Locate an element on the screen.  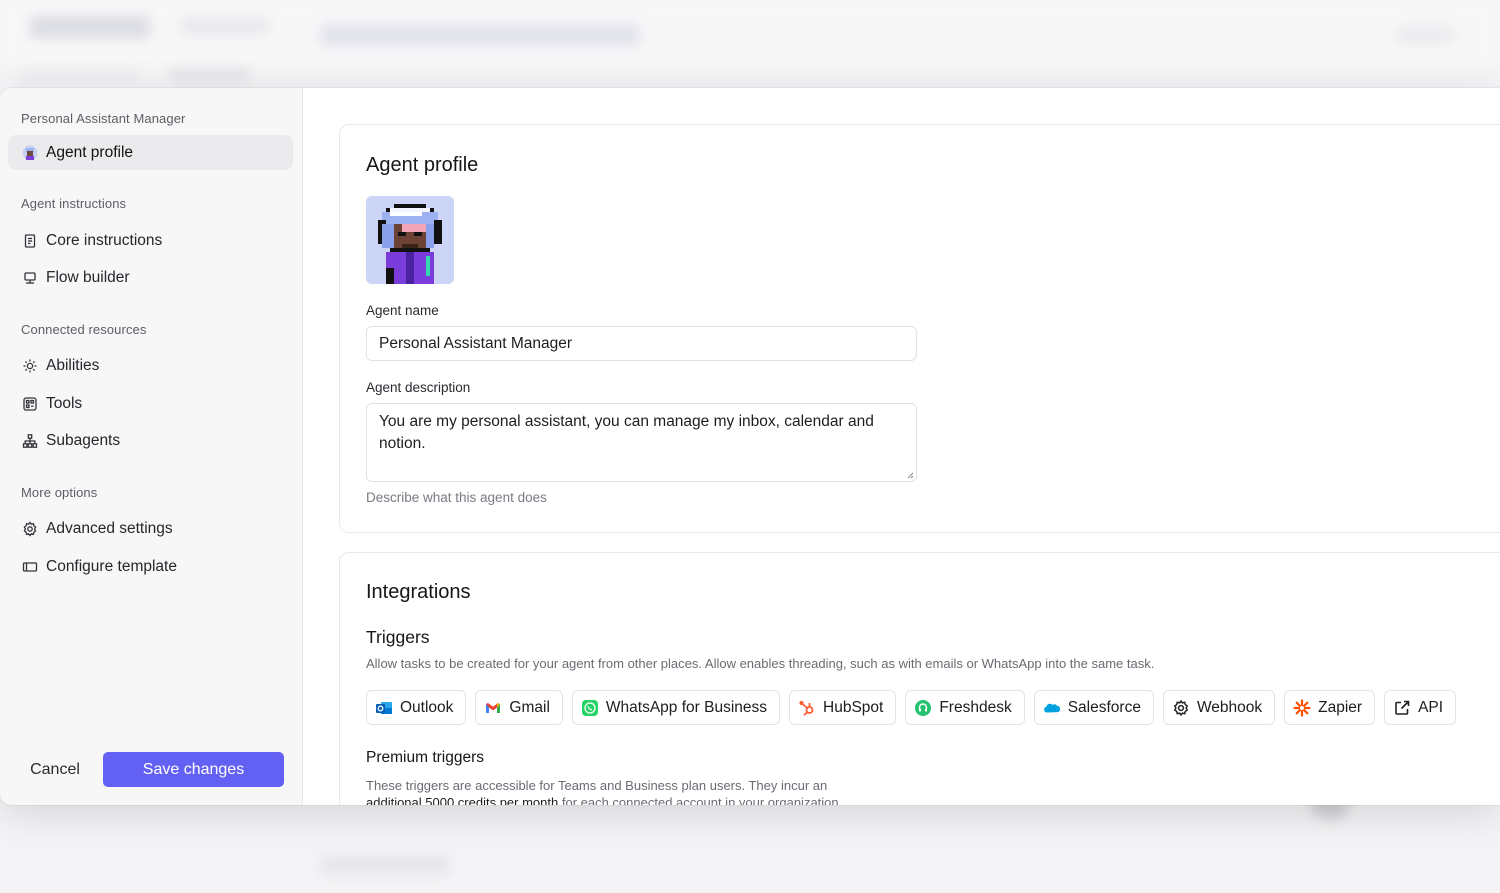
sidebar-section-resources: Connected resources is located at coordinates (84, 329).